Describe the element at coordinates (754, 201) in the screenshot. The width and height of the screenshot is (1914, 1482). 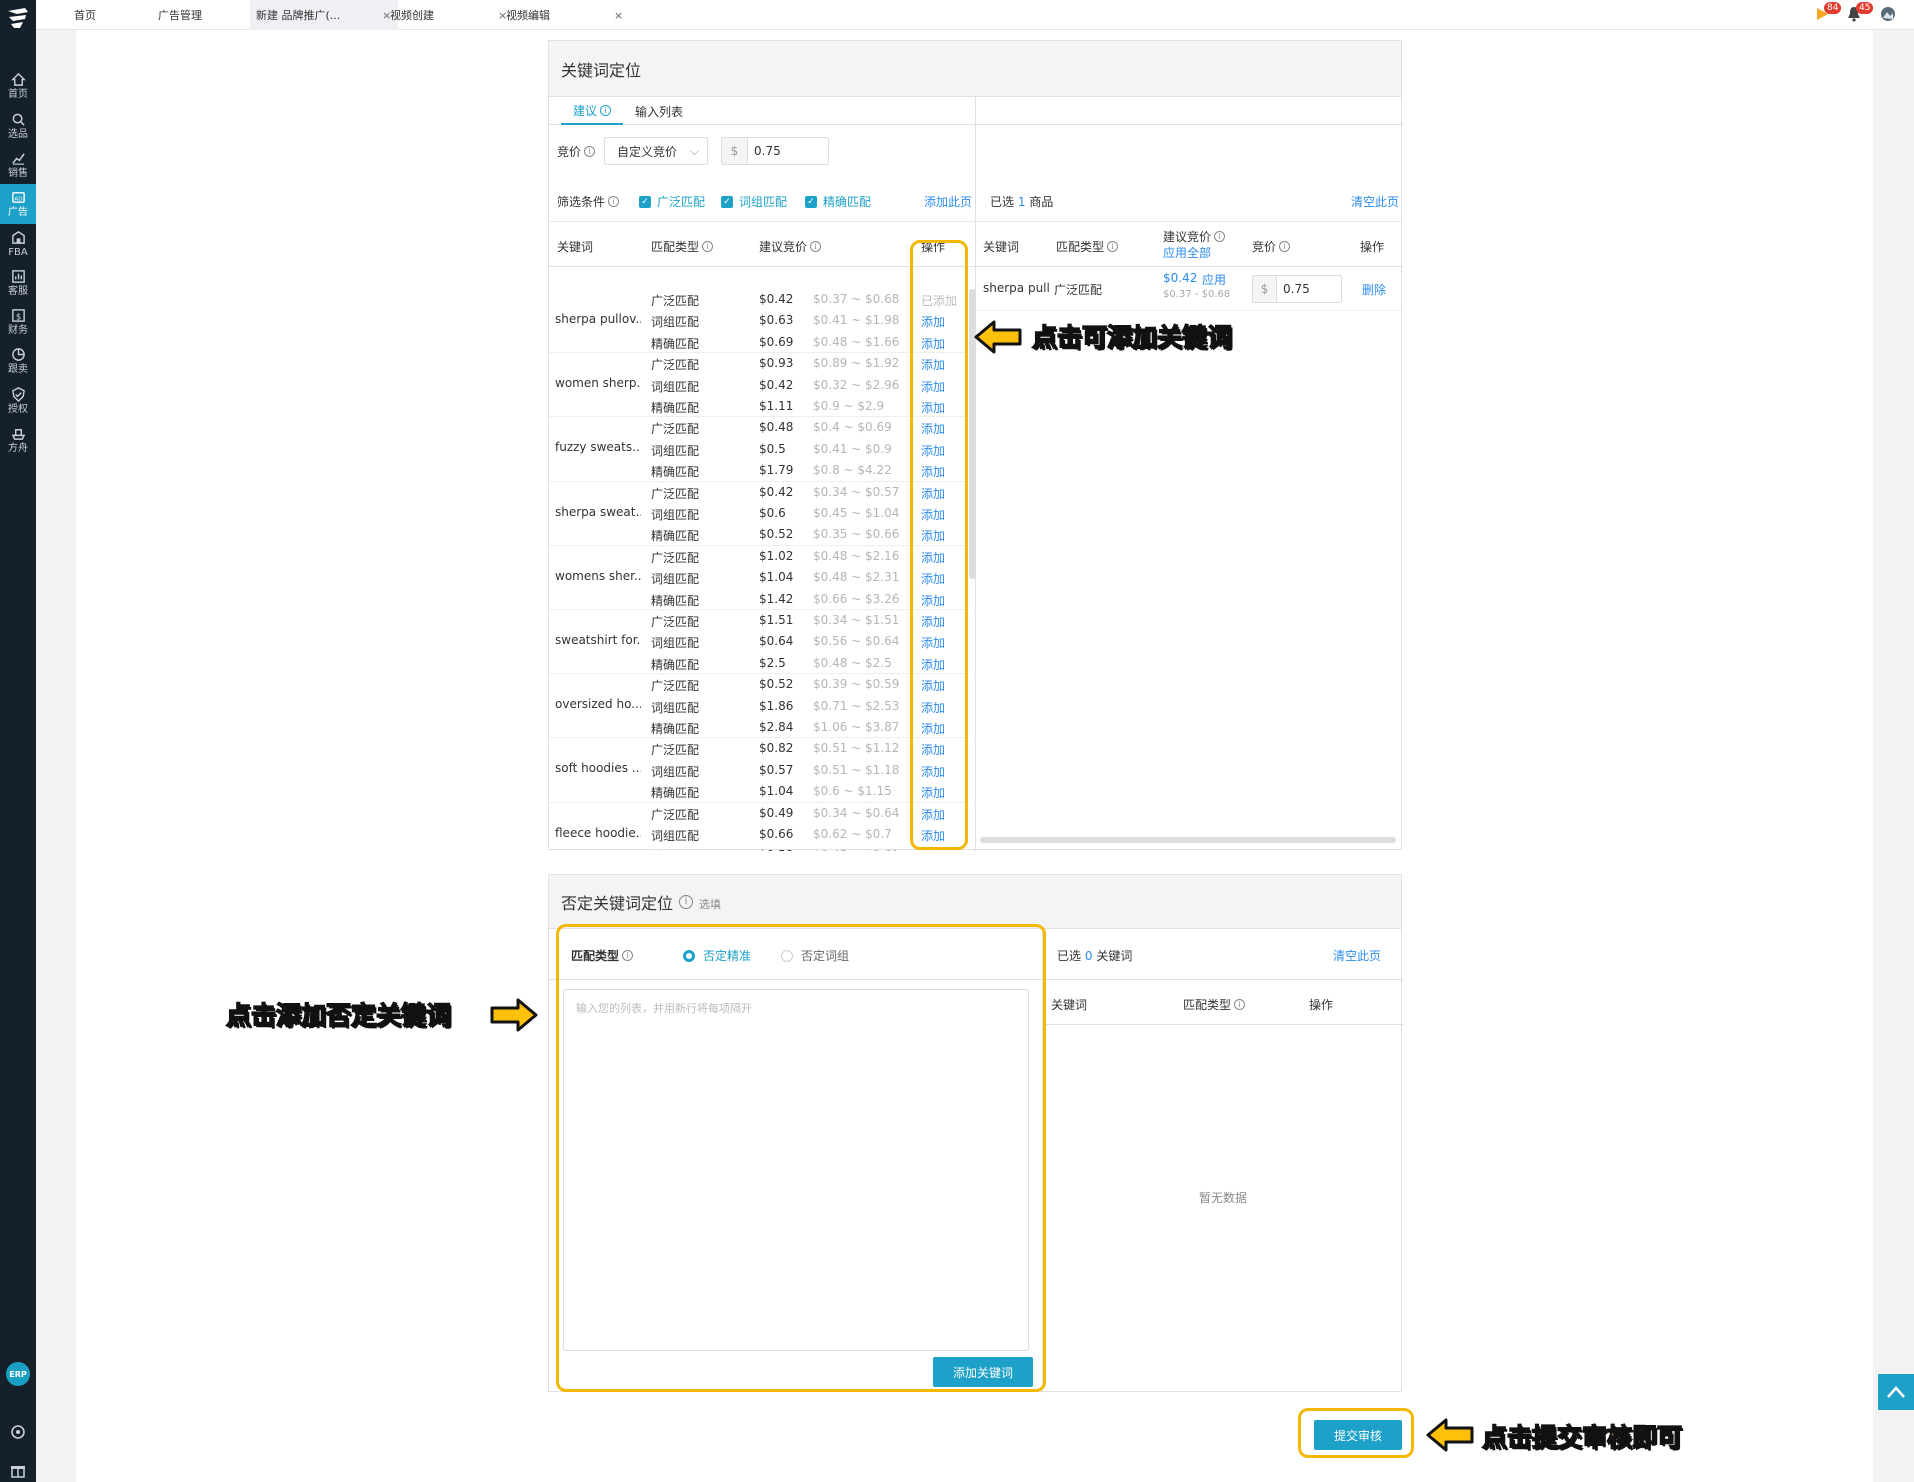
I see `filter-phrase: ✓ 词组匹配` at that location.